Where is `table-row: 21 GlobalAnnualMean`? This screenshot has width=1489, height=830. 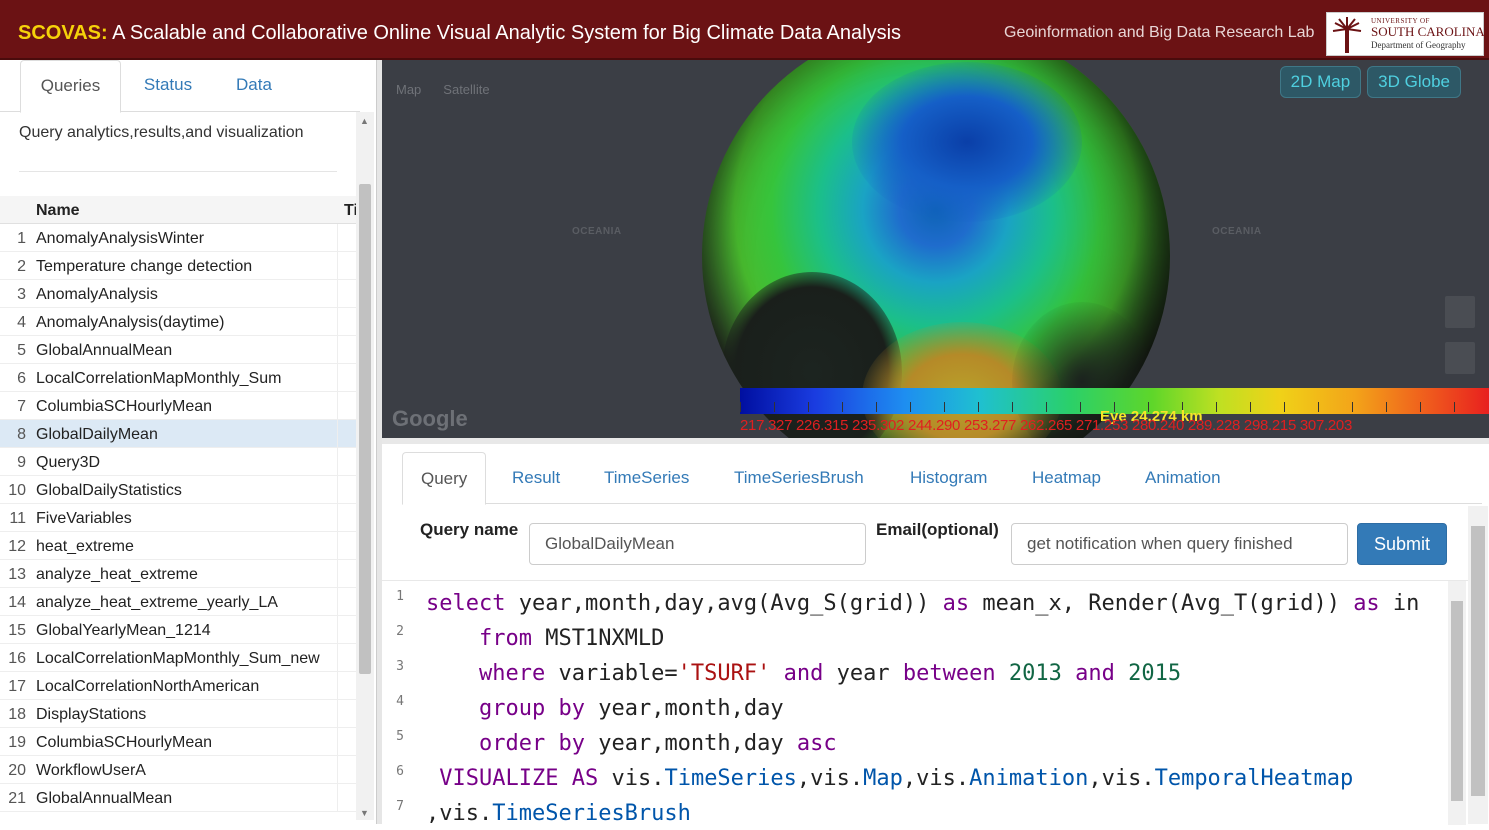 table-row: 21 GlobalAnnualMean is located at coordinates (178, 798).